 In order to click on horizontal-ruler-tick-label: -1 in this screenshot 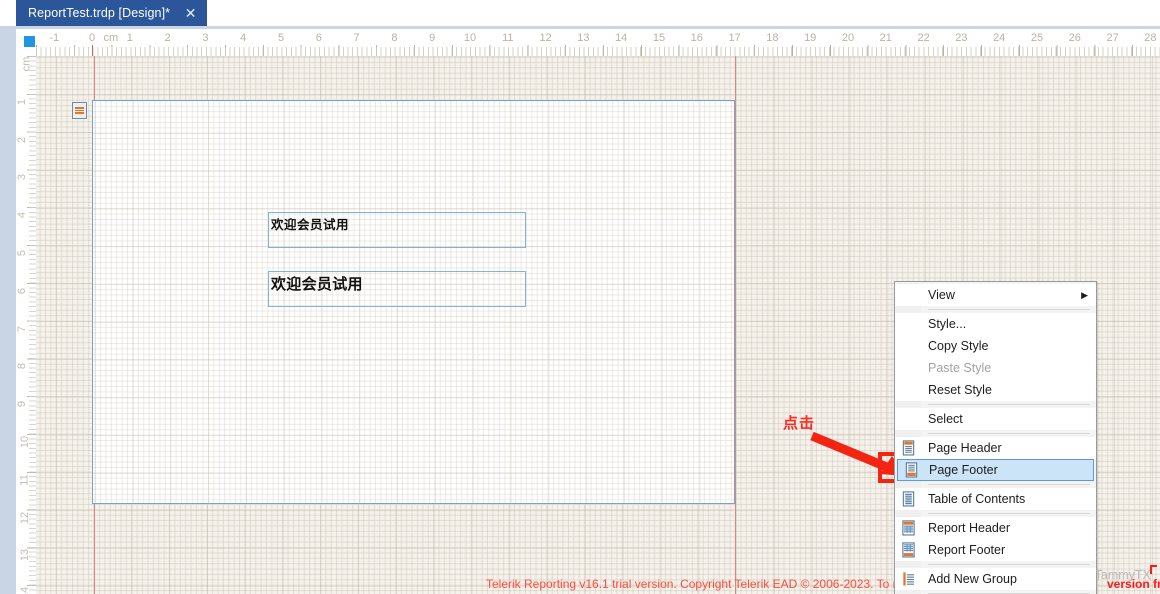, I will do `click(54, 38)`.